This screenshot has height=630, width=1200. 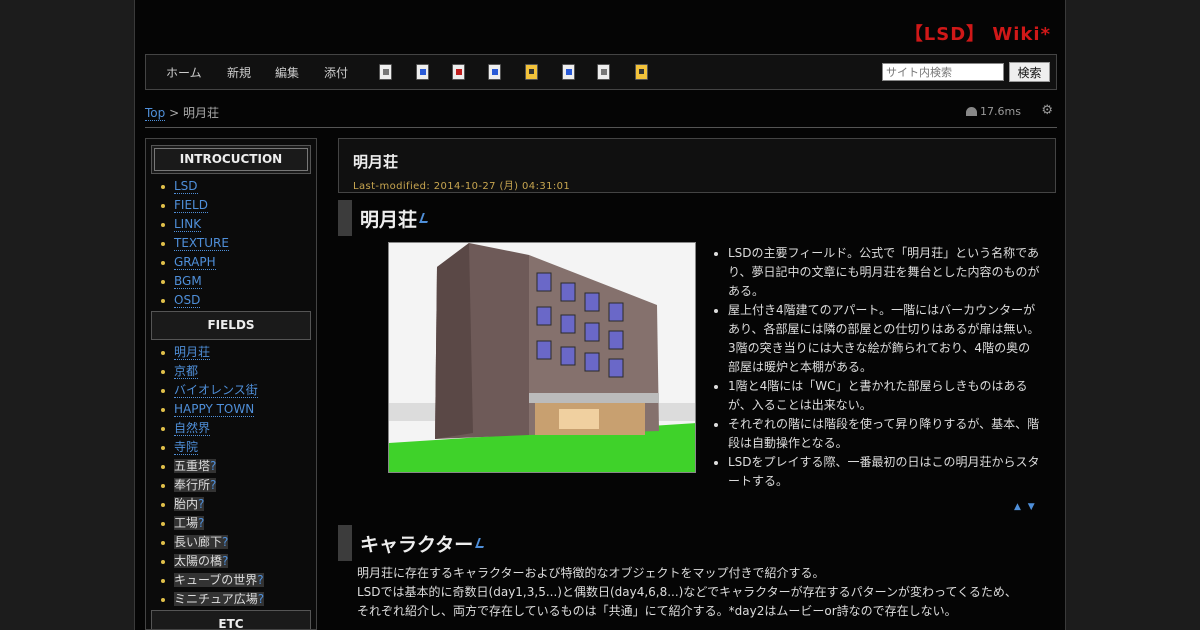 What do you see at coordinates (235, 224) in the screenshot?
I see `sidebar-item: LINK` at bounding box center [235, 224].